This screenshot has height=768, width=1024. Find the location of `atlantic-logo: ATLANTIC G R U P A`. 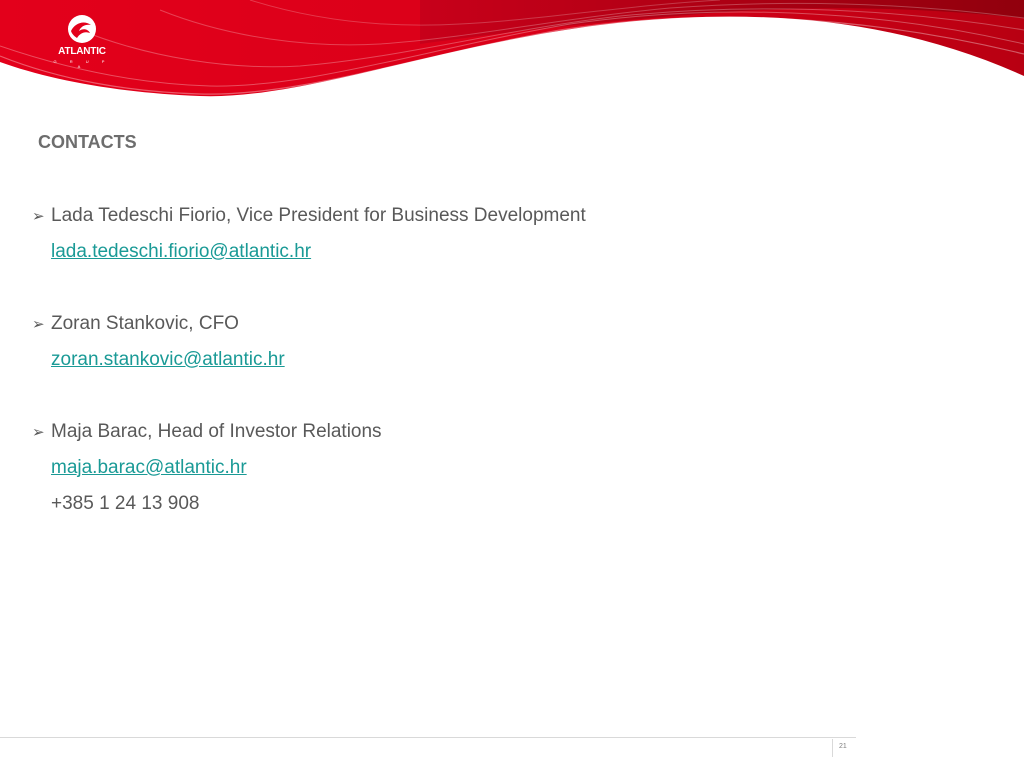

atlantic-logo: ATLANTIC G R U P A is located at coordinates (83, 41).